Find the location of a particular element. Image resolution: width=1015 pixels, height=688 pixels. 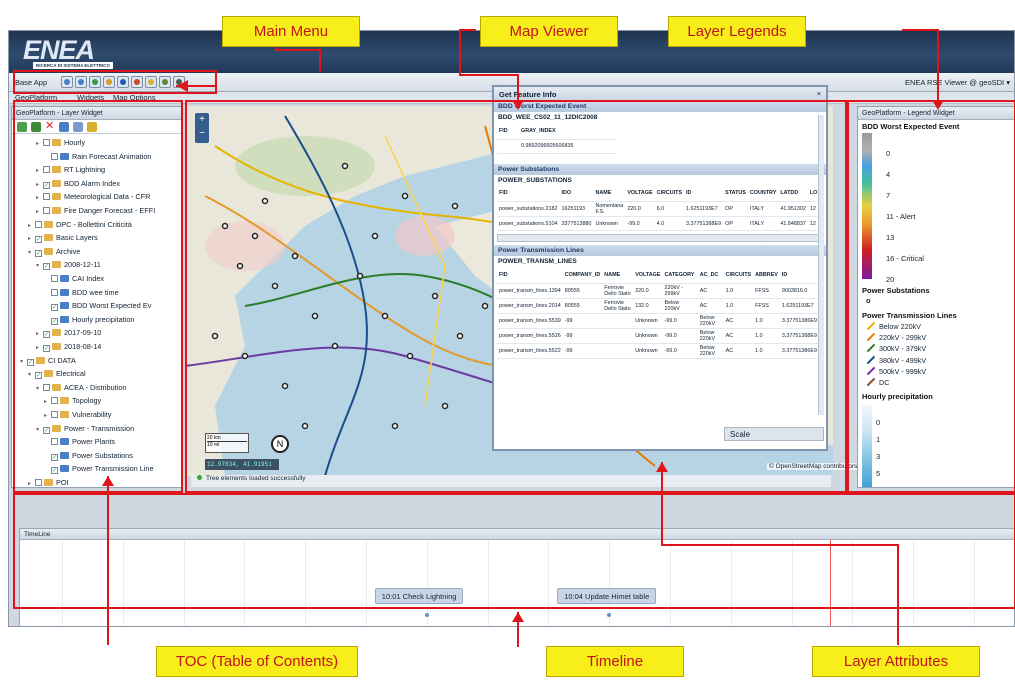

column-header: ID is located at coordinates (704, 193).